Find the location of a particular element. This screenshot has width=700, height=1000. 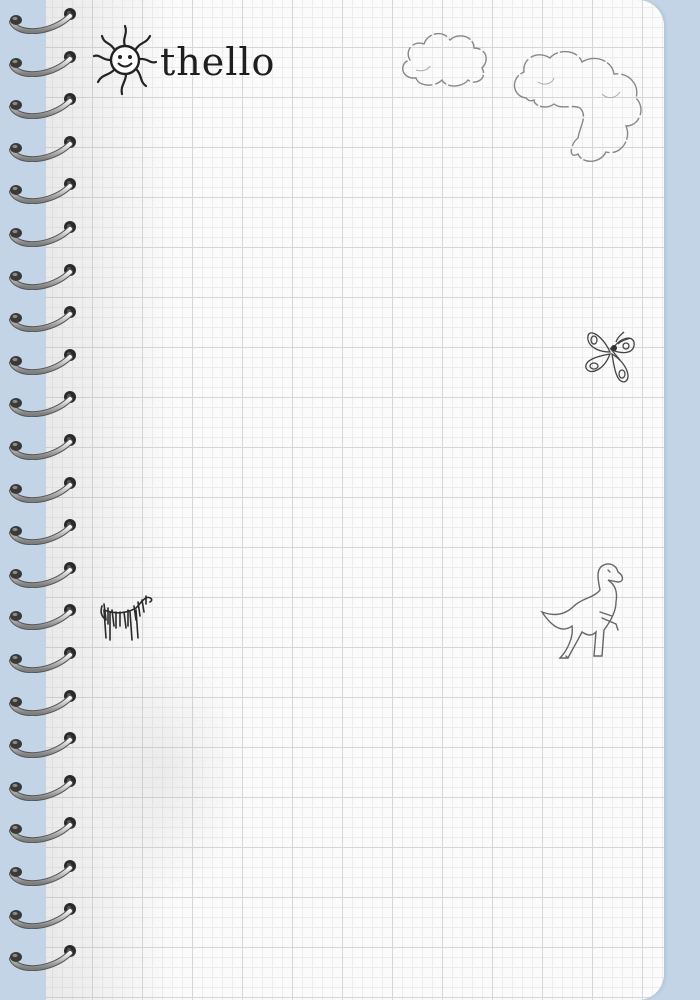

zebra-doodle is located at coordinates (126, 618).